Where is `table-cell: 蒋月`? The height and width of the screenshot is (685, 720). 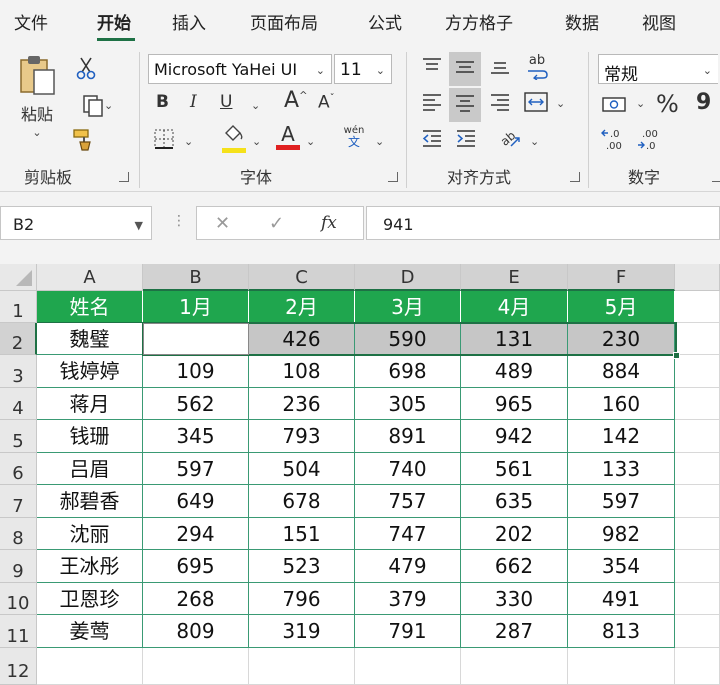 table-cell: 蒋月 is located at coordinates (90, 404).